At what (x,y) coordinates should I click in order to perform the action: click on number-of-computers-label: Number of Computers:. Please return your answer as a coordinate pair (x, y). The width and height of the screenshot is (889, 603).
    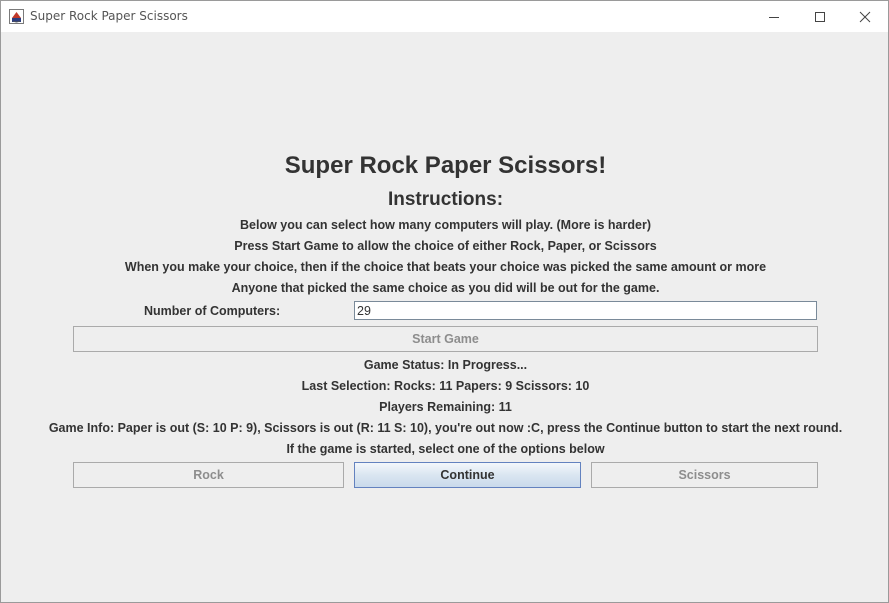
    Looking at the image, I should click on (212, 311).